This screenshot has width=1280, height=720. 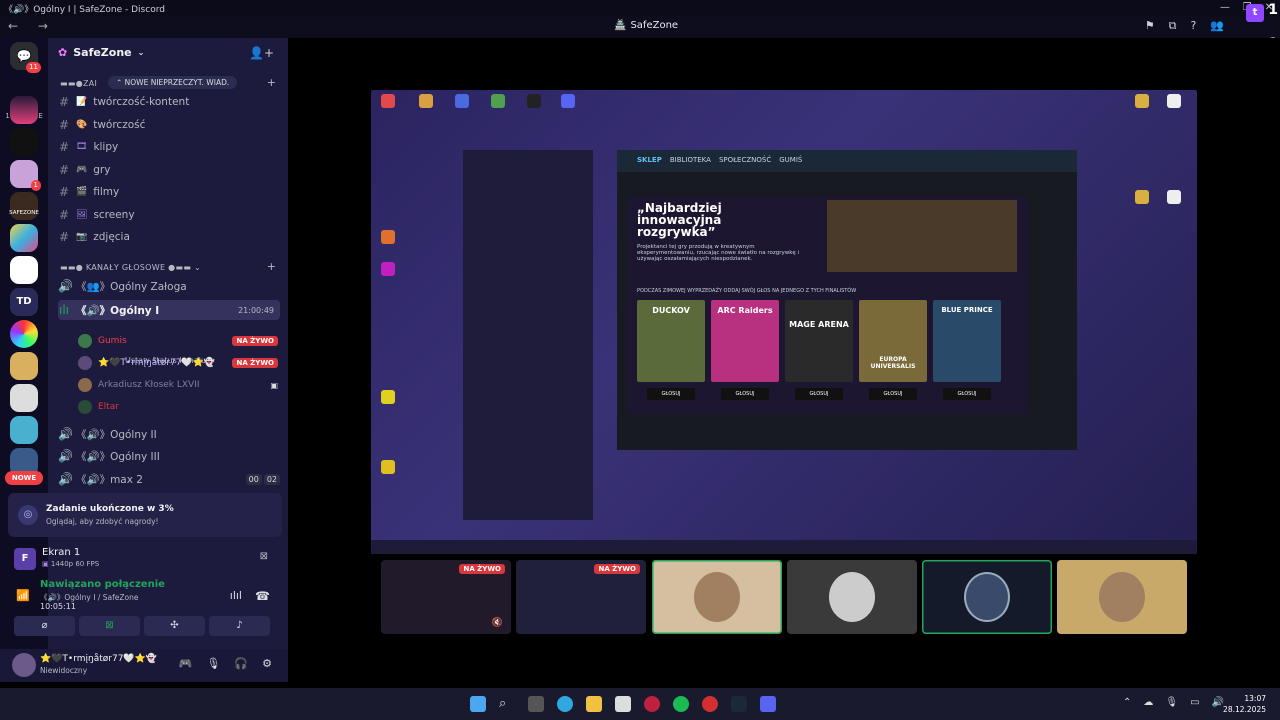 I want to click on channel-gry: # 🎮 gry, so click(x=169, y=170).